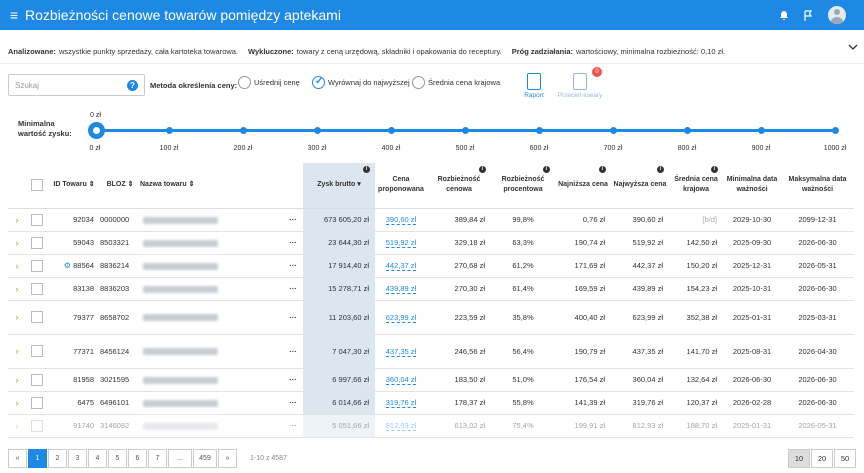 The image size is (864, 473). What do you see at coordinates (401, 426) in the screenshot?
I see `cell-proposed-price: 812,93 zł` at bounding box center [401, 426].